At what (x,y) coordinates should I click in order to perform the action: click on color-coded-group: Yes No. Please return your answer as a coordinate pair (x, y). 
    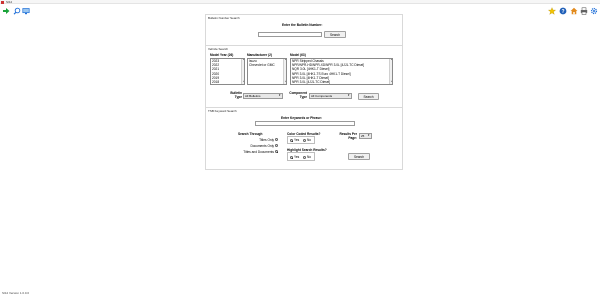
    Looking at the image, I should click on (301, 140).